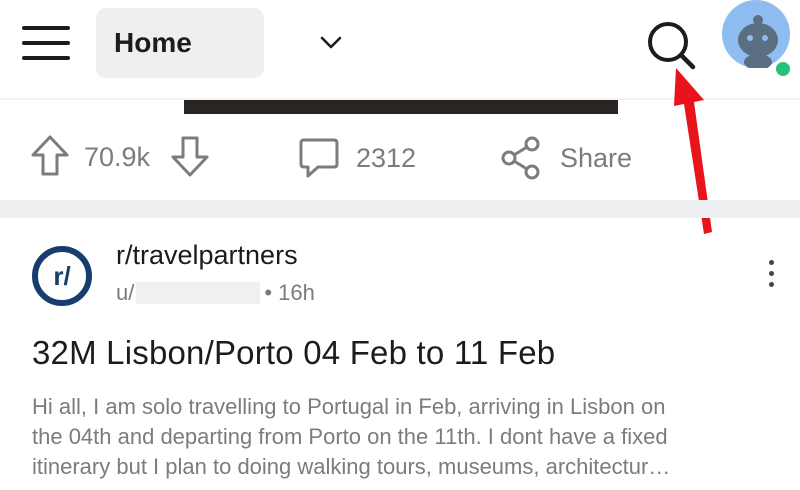  I want to click on downvote-icon, so click(190, 156).